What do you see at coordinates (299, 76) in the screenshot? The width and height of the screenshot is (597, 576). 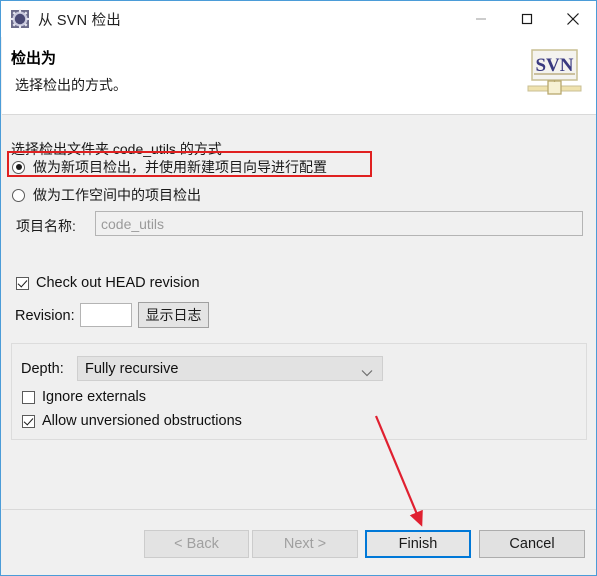 I see `wizard-header: 检出为 选择检出的方式。 SVN` at bounding box center [299, 76].